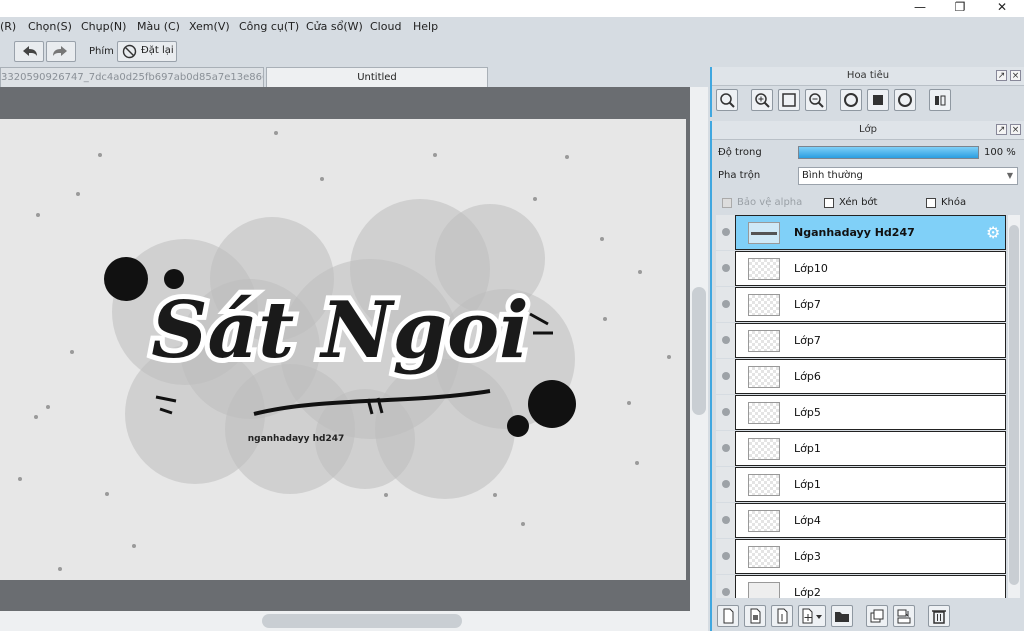  Describe the element at coordinates (103, 26) in the screenshot. I see `menu-item-capture: Chụp(N)` at that location.